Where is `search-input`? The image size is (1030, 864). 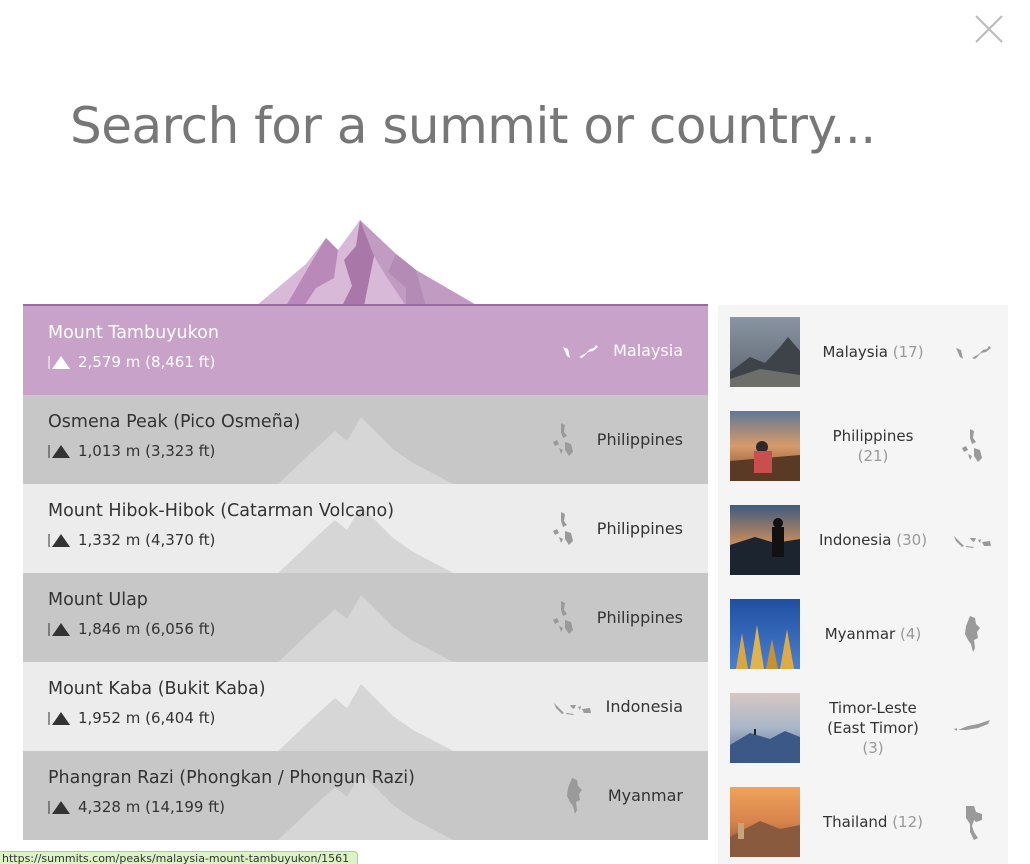 search-input is located at coordinates (520, 126).